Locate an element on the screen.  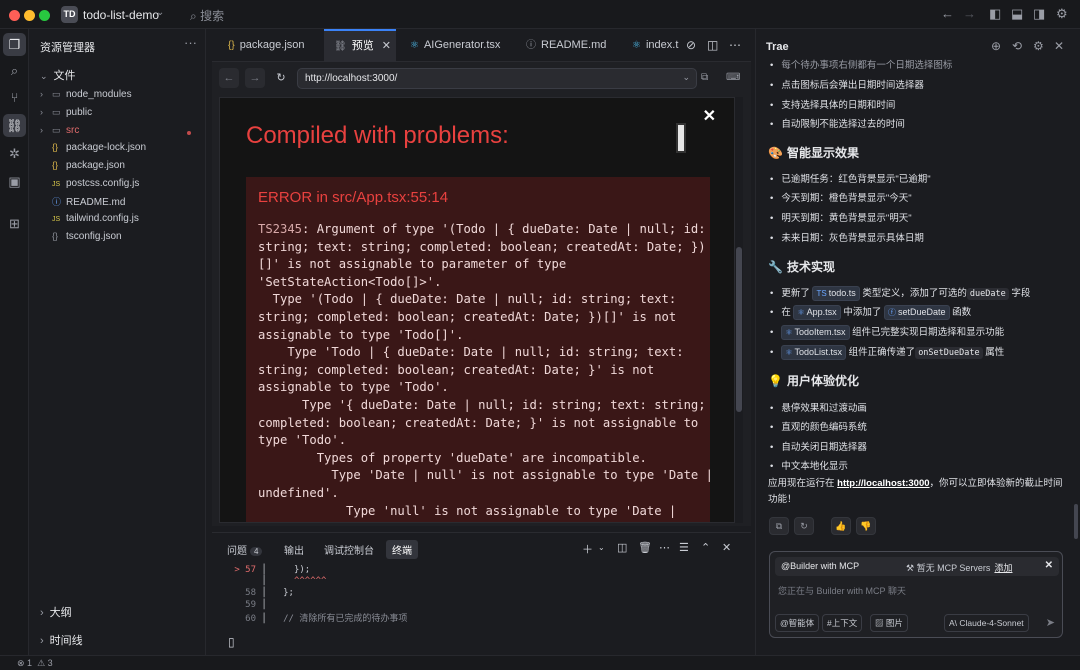
tree-item-package-lock: {} package-lock.json is located at coordinates (93, 150).